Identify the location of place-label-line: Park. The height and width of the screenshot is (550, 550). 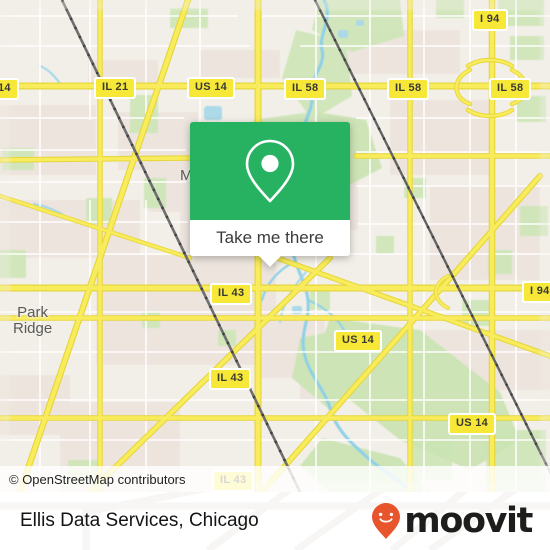
(33, 312).